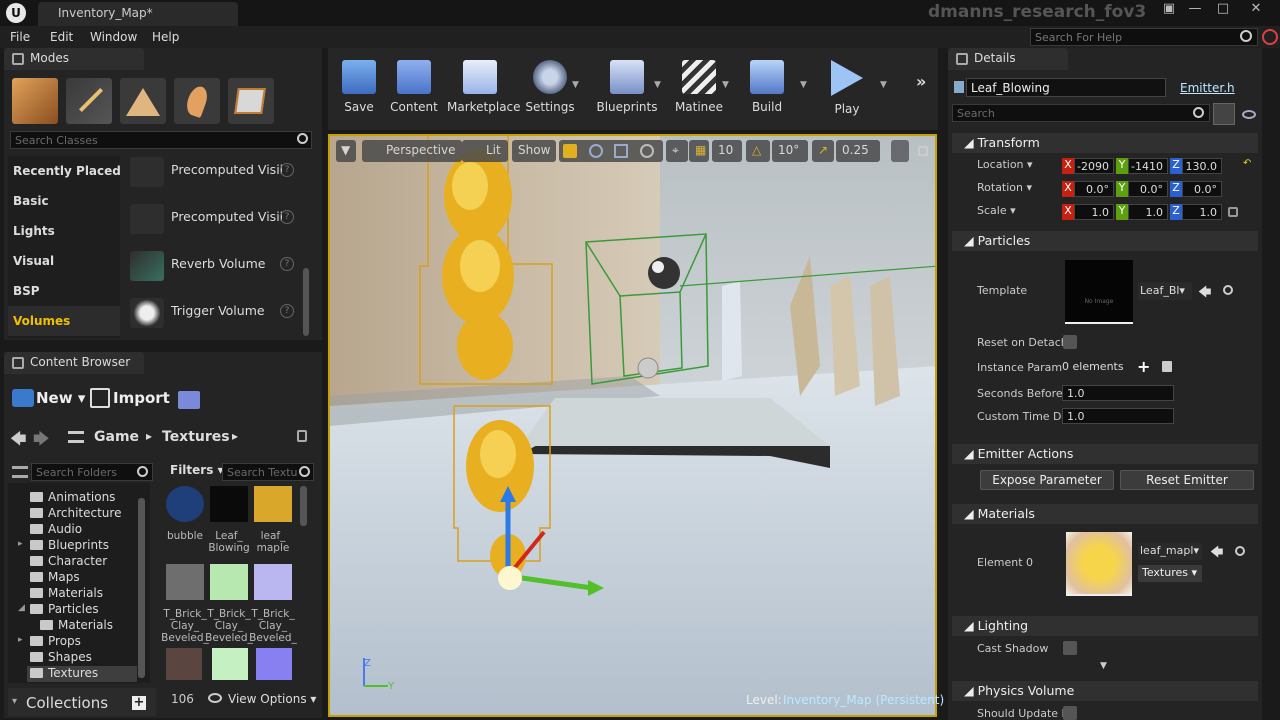 This screenshot has width=1280, height=720. I want to click on scale-y-field: 1.0, so click(1148, 212).